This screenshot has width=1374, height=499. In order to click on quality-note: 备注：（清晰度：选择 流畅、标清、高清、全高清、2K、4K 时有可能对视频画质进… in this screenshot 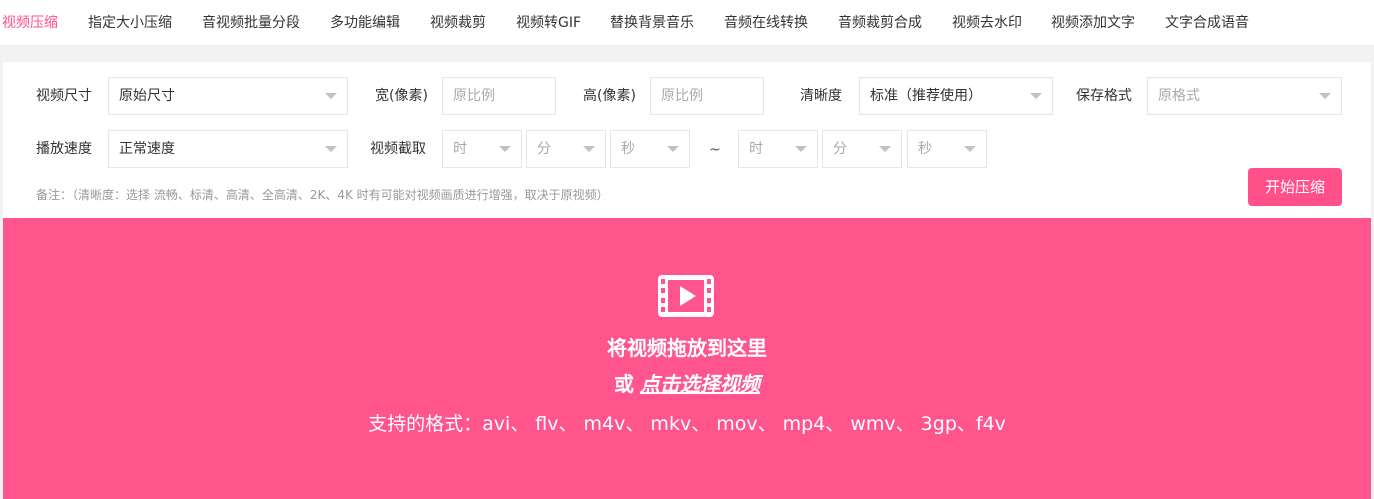, I will do `click(322, 195)`.